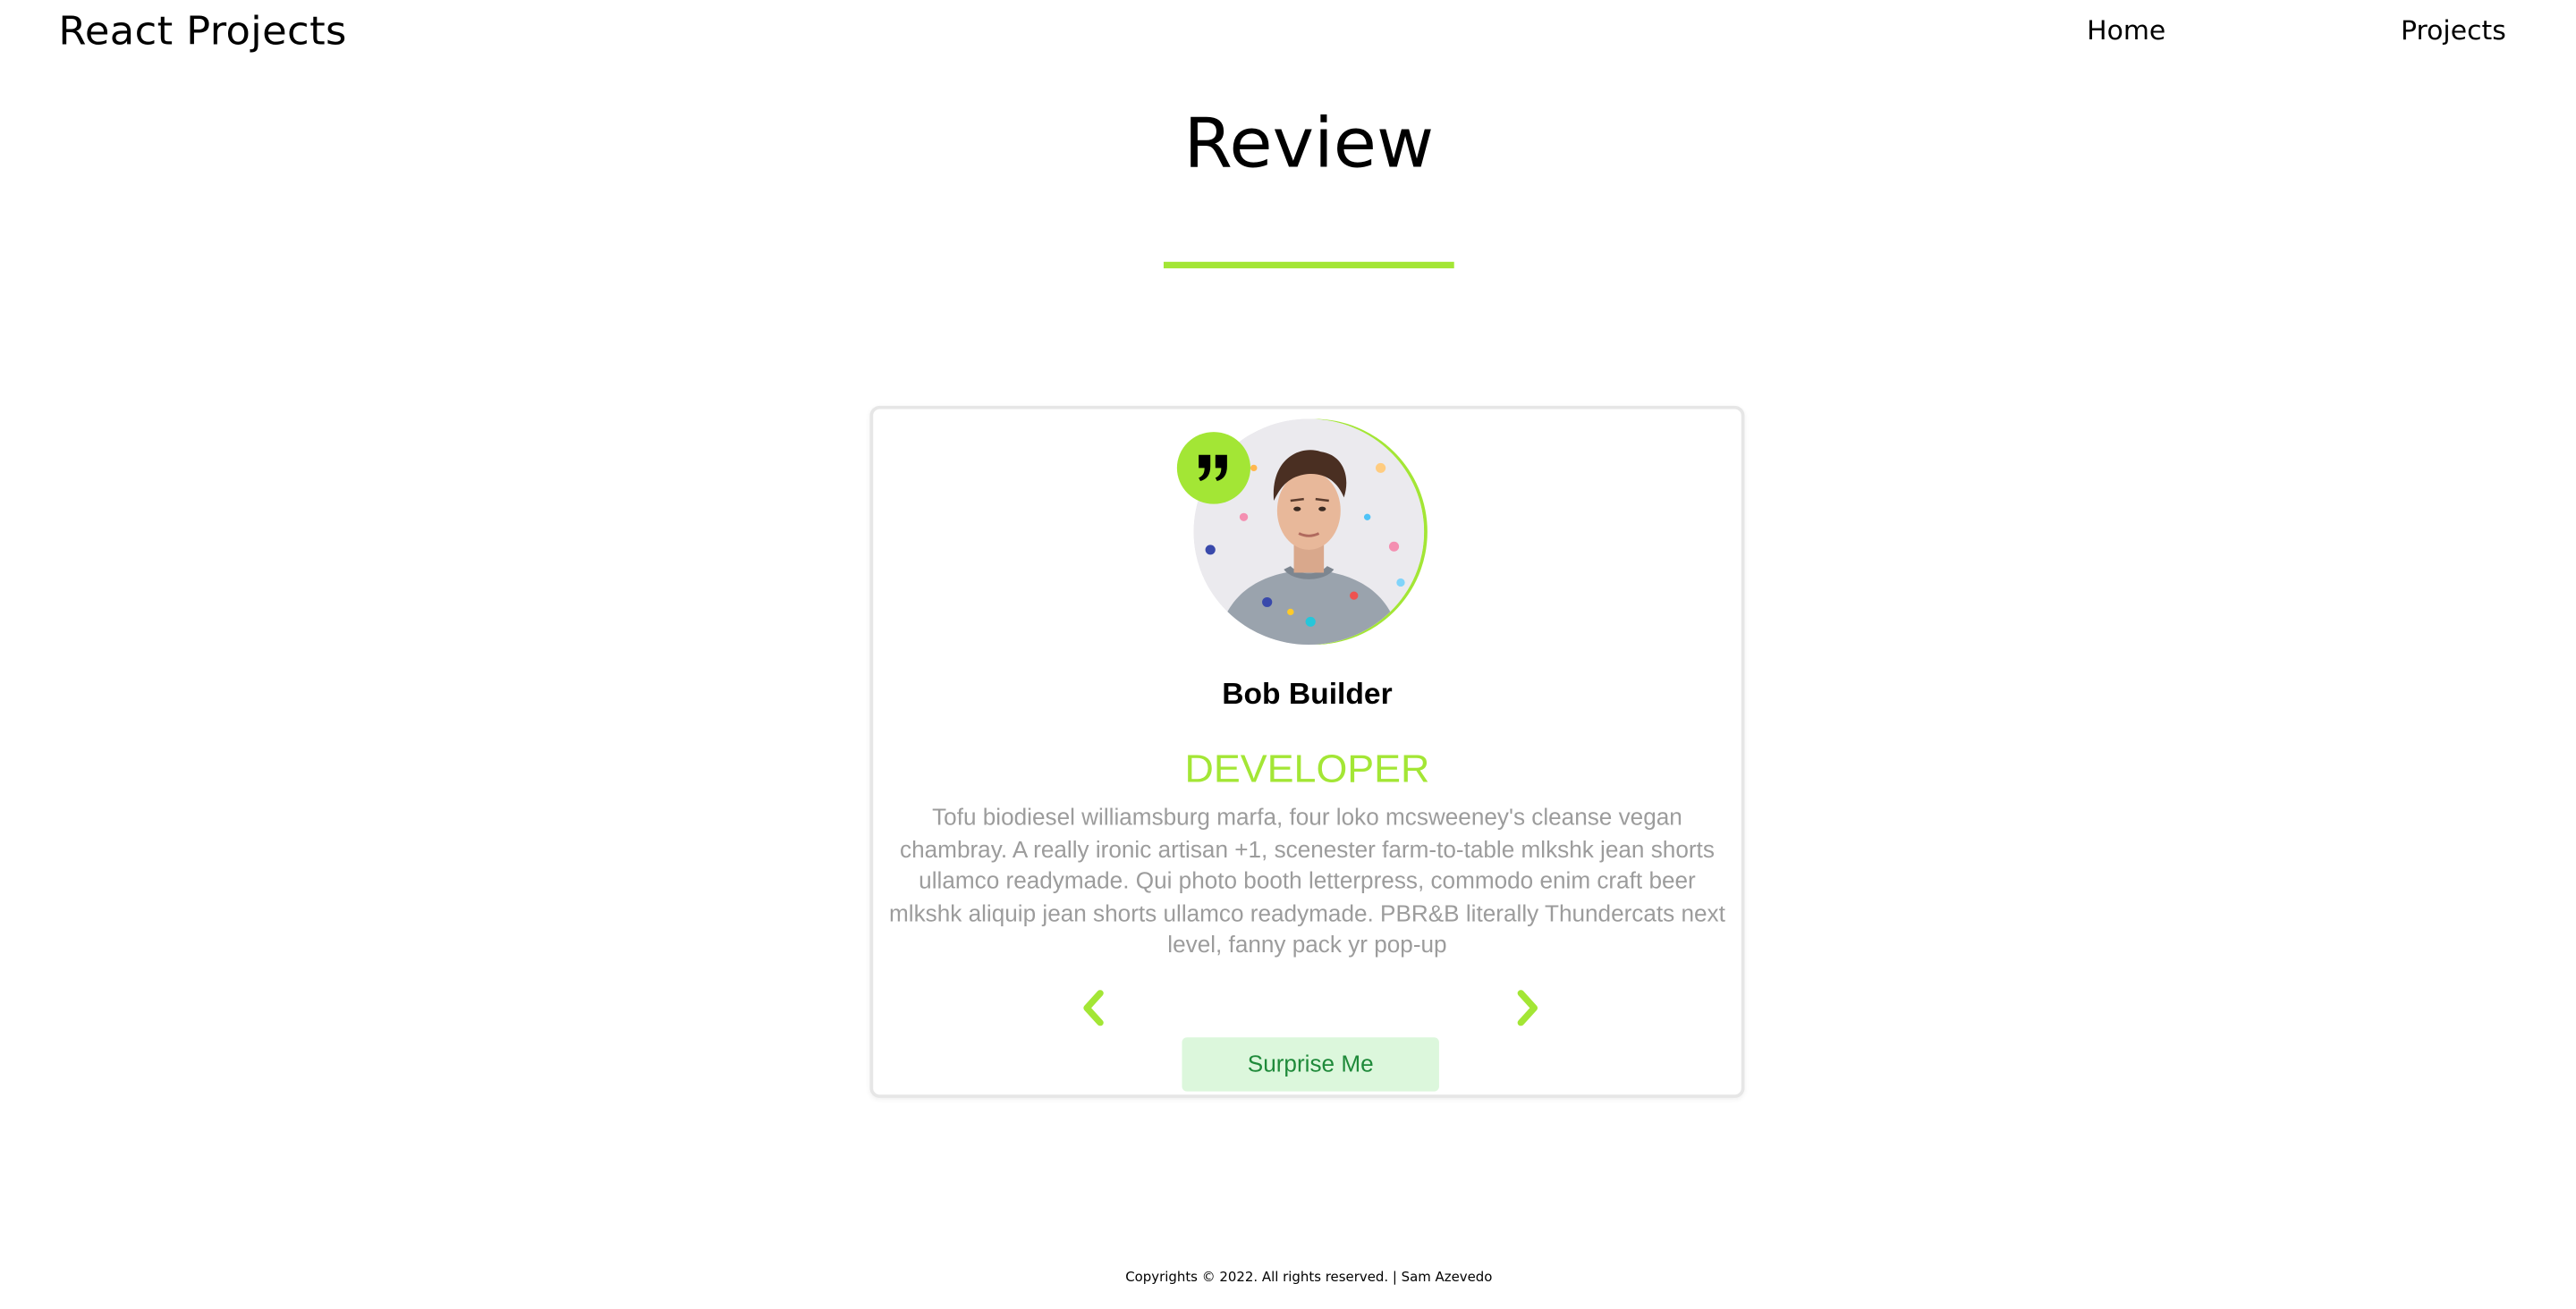  Describe the element at coordinates (2126, 31) in the screenshot. I see `nav-link-home: Home` at that location.